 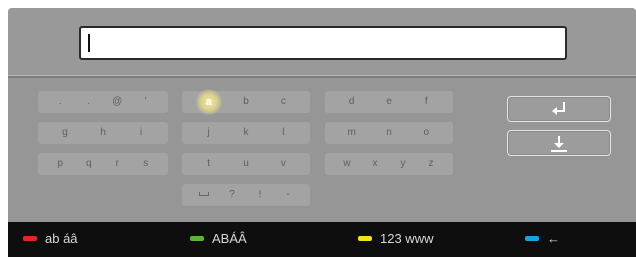 I want to click on key-period-2: ., so click(x=89, y=102).